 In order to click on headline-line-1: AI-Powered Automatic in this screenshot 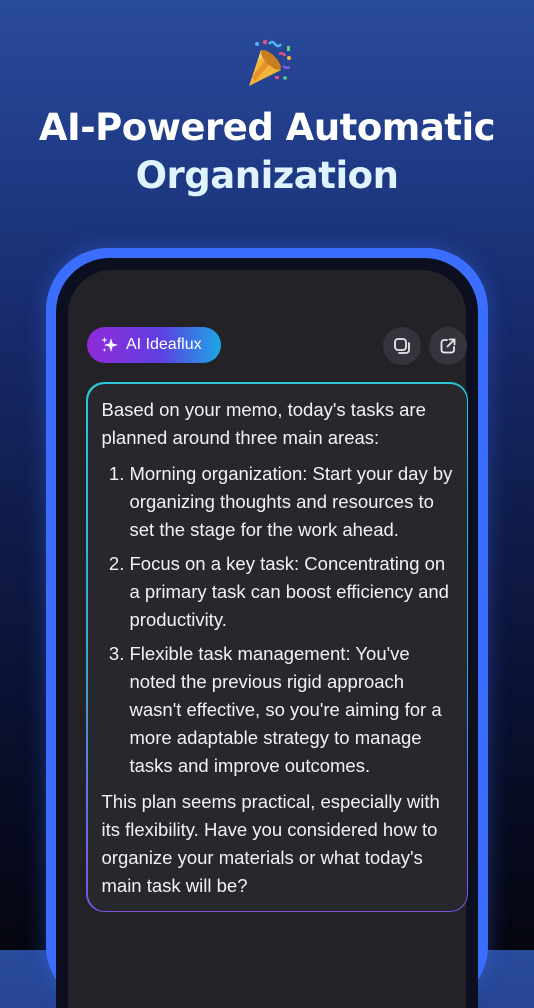, I will do `click(267, 127)`.